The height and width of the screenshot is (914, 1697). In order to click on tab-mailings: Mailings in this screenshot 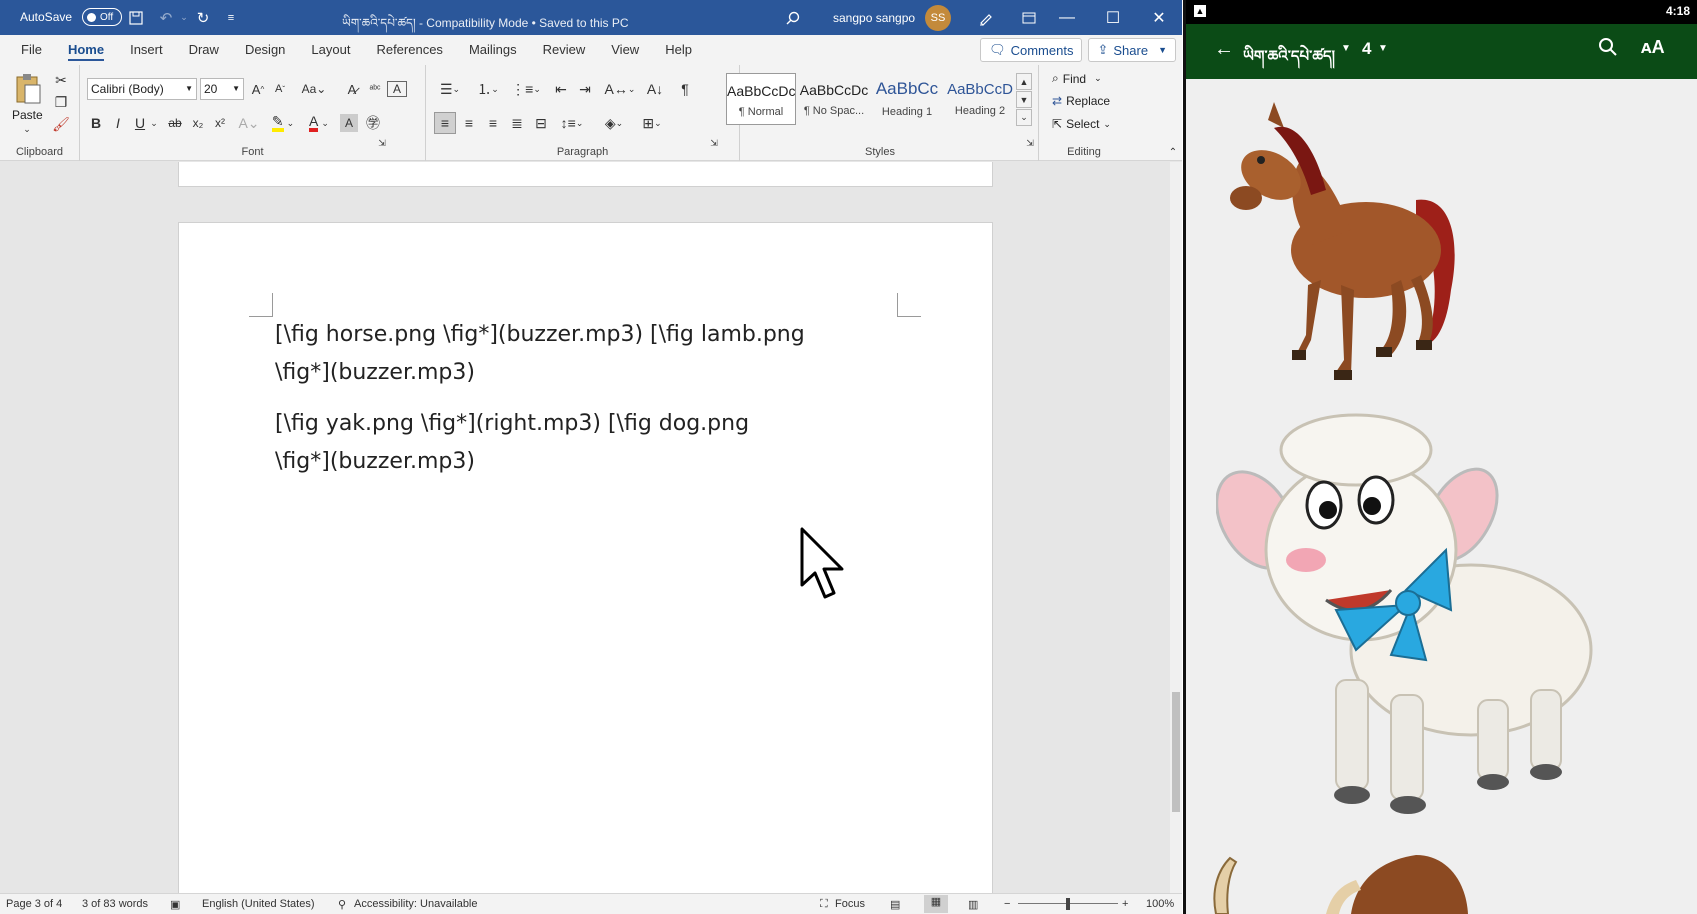, I will do `click(493, 50)`.